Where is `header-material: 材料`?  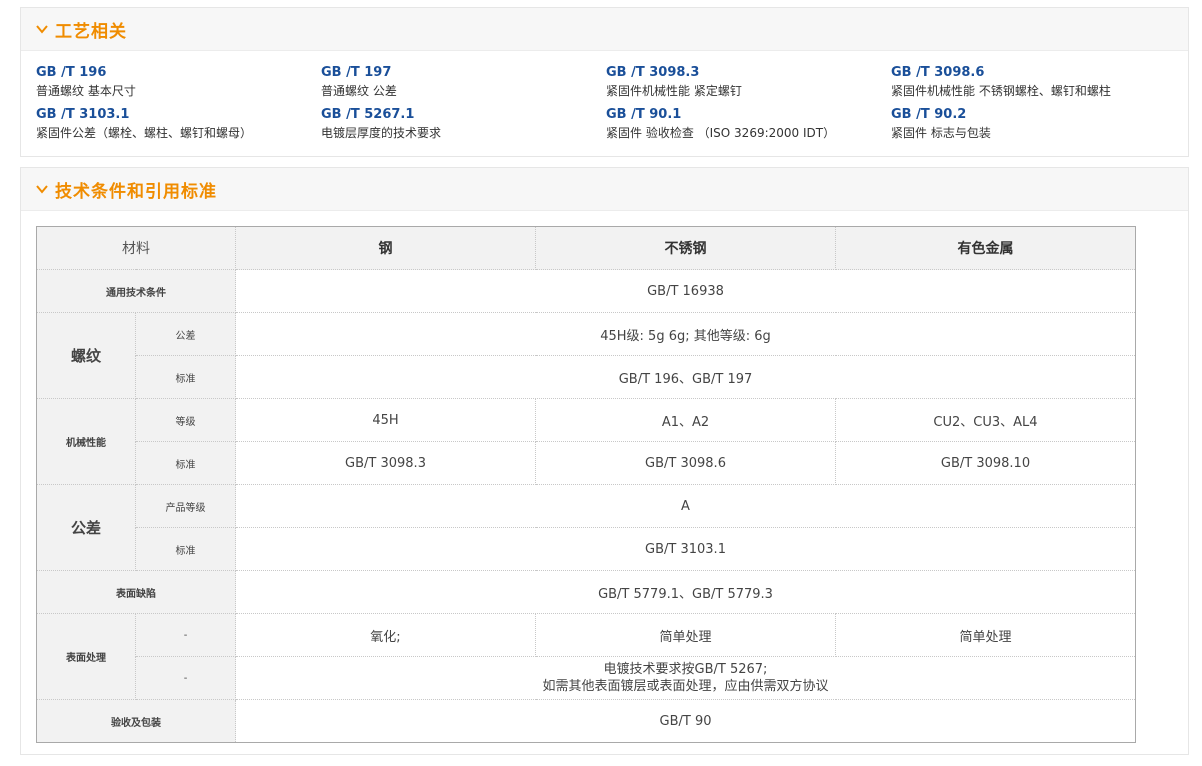 header-material: 材料 is located at coordinates (136, 248).